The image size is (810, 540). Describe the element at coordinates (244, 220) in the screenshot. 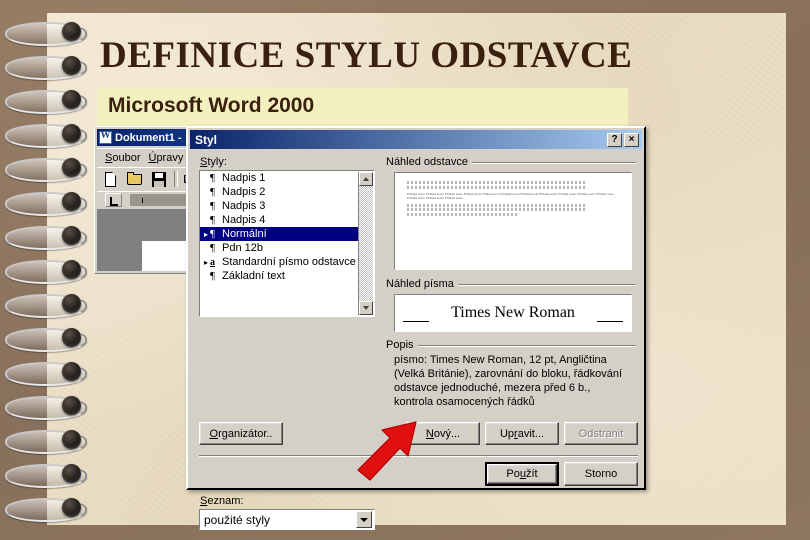

I see `style-name: Nadpis 4` at that location.